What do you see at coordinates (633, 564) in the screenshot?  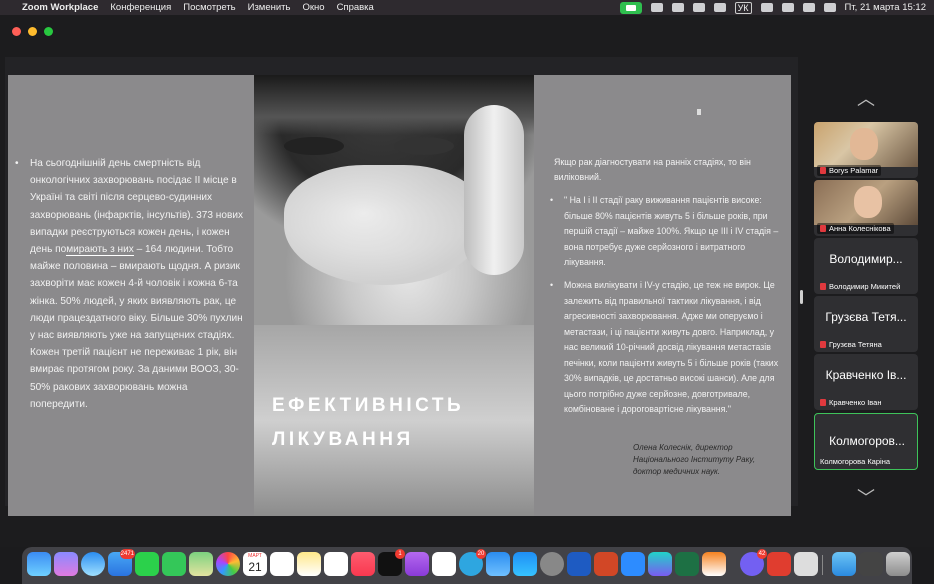 I see `zoom-icon` at bounding box center [633, 564].